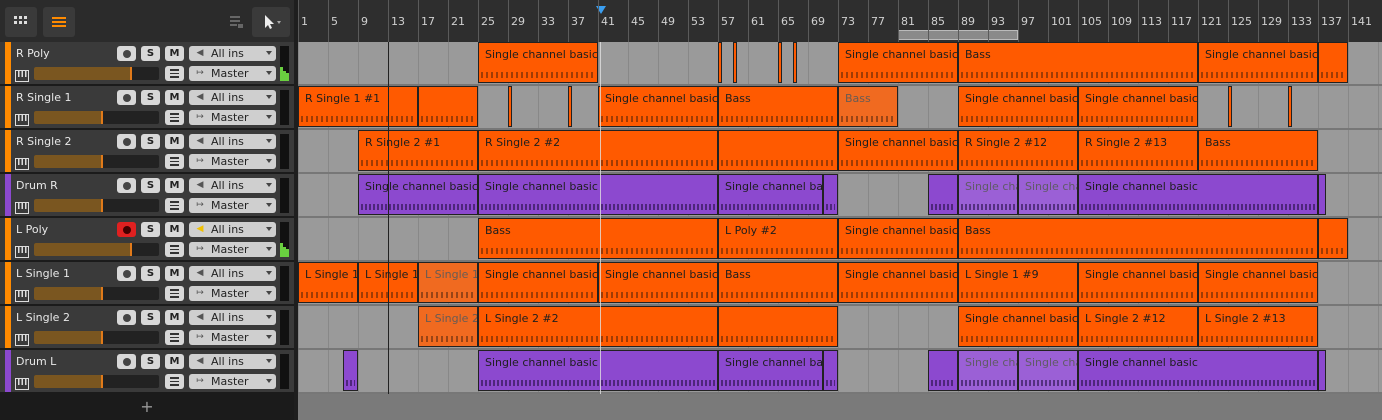 The image size is (1382, 420). I want to click on track-name: R Single 1, so click(43, 97).